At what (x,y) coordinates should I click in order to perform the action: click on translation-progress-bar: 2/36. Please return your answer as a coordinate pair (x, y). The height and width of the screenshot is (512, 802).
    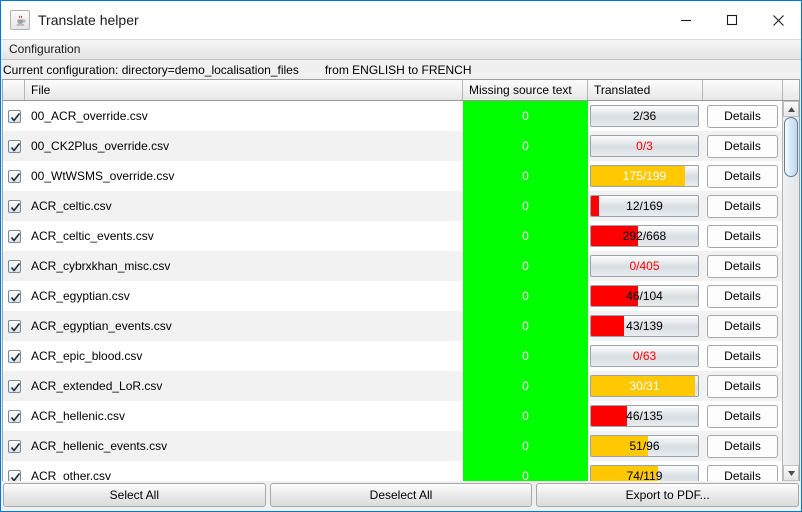
    Looking at the image, I should click on (644, 116).